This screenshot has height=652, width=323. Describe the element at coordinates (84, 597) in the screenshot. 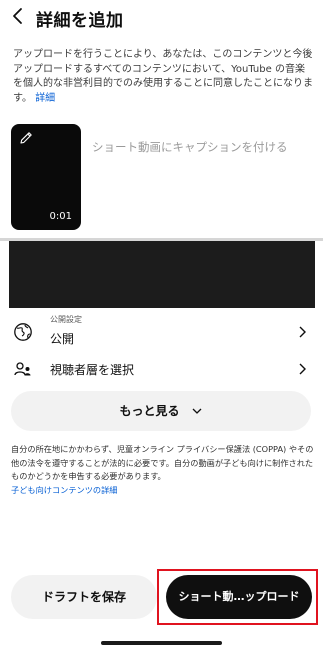

I see `save-draft-button: ドラフトを保存` at that location.